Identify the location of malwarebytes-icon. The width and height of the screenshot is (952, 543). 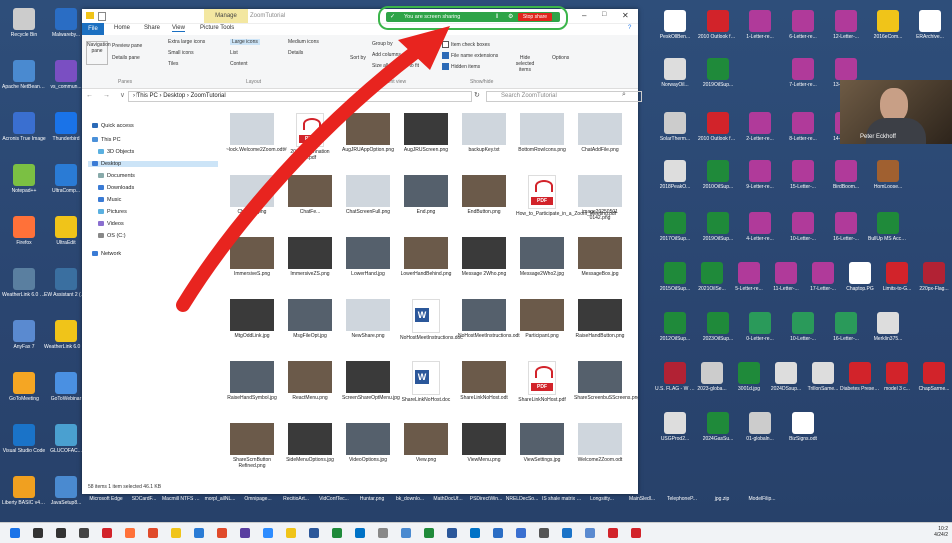
(498, 533).